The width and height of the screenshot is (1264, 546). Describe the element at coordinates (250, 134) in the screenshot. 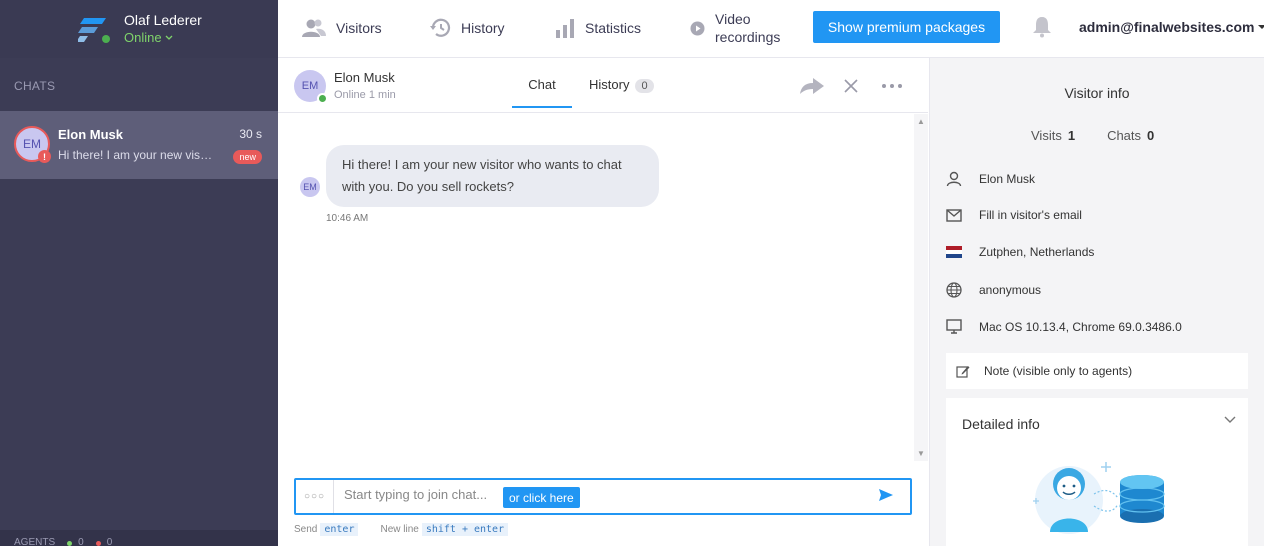

I see `chat-item-time: 30 s` at that location.